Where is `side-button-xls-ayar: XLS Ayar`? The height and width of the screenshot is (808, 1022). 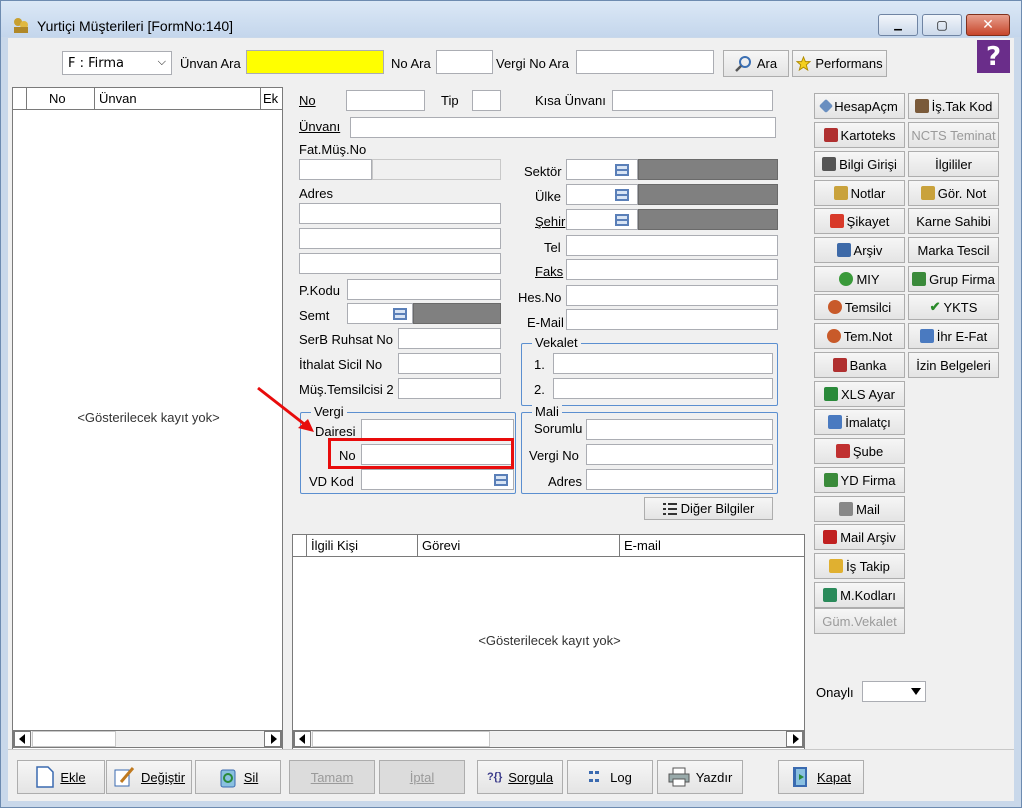
side-button-xls-ayar: XLS Ayar is located at coordinates (859, 394).